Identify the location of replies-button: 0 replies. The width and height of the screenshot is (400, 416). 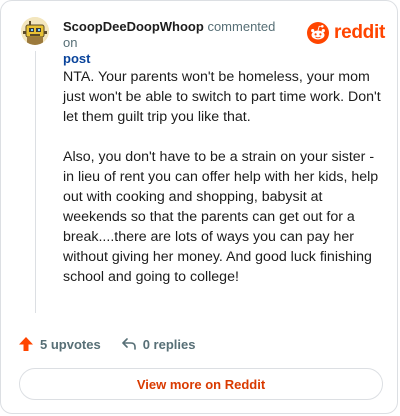
(158, 344).